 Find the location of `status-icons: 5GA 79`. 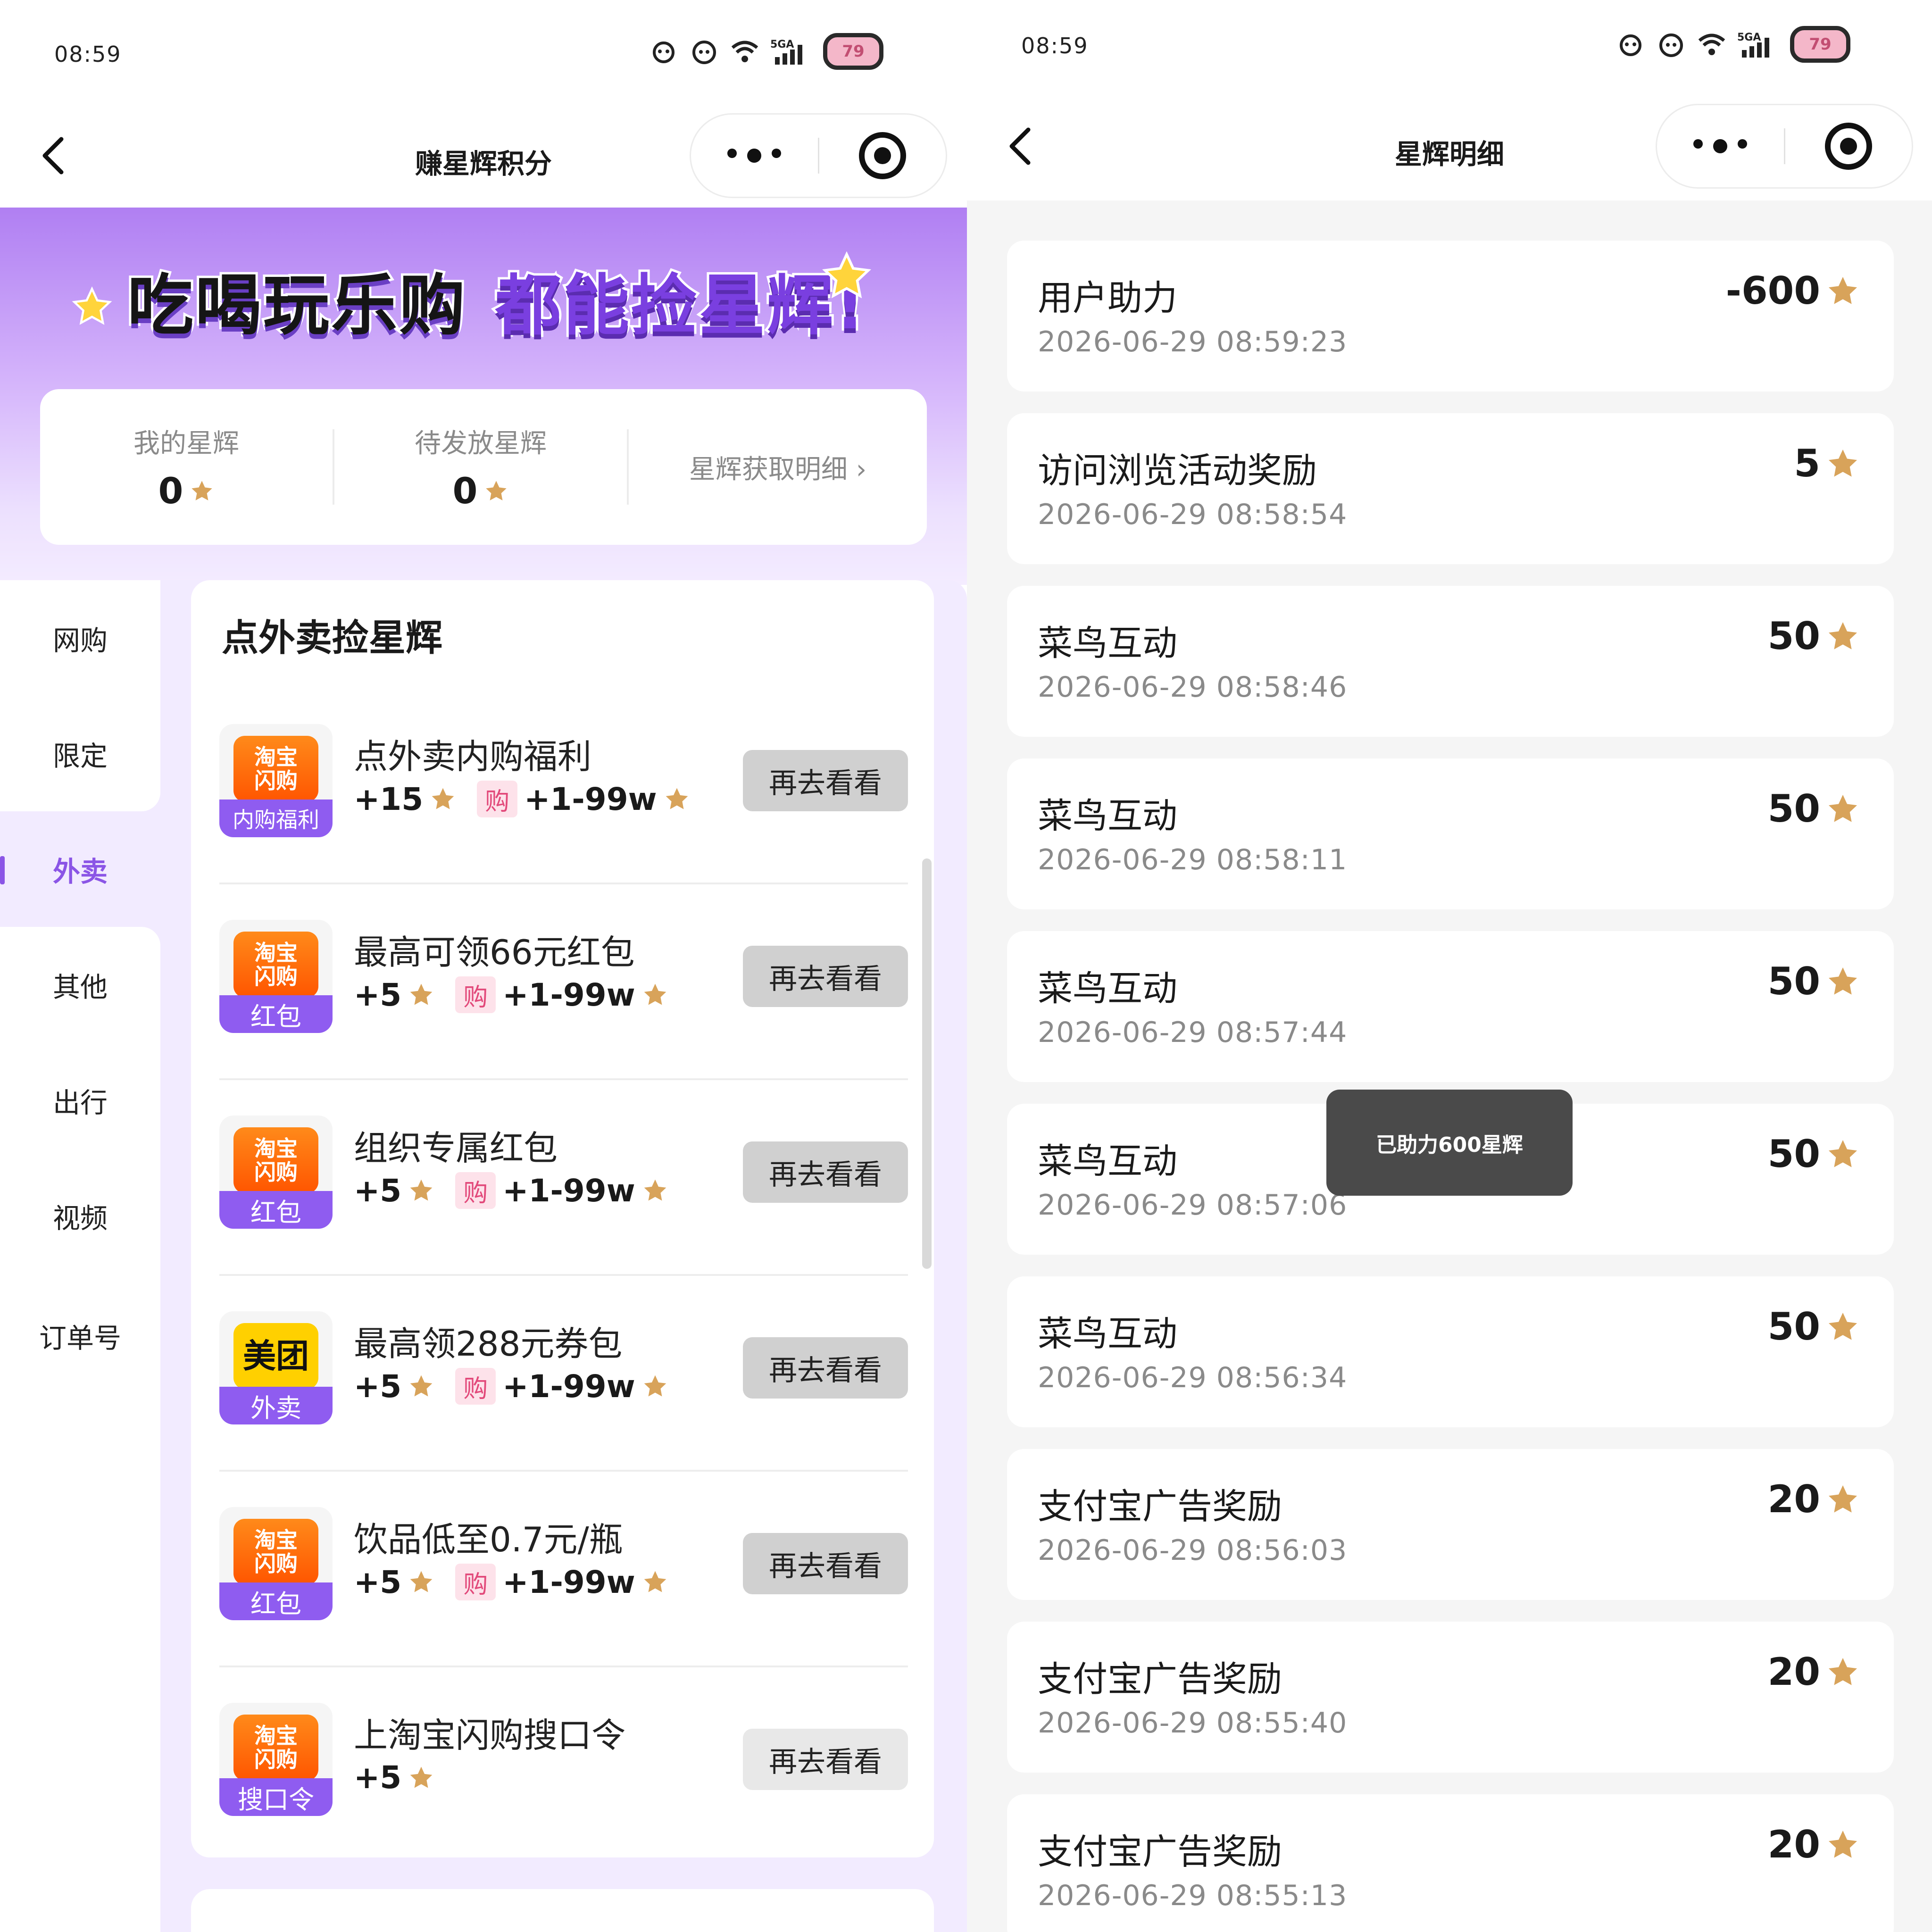

status-icons: 5GA 79 is located at coordinates (1733, 44).